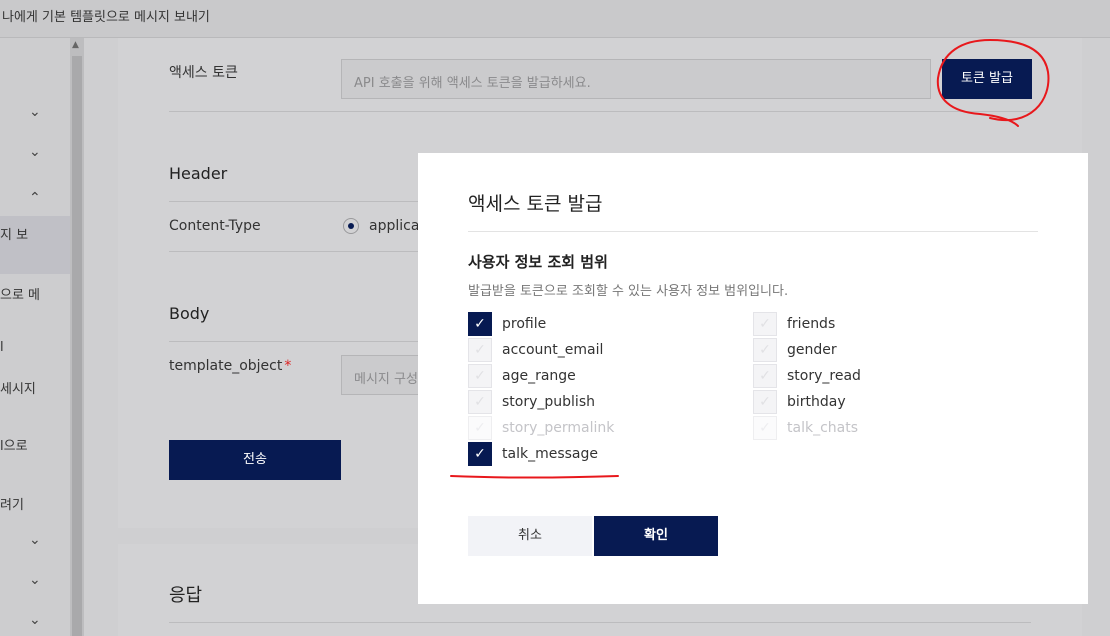  Describe the element at coordinates (189, 313) in the screenshot. I see `body-section-title: Body` at that location.